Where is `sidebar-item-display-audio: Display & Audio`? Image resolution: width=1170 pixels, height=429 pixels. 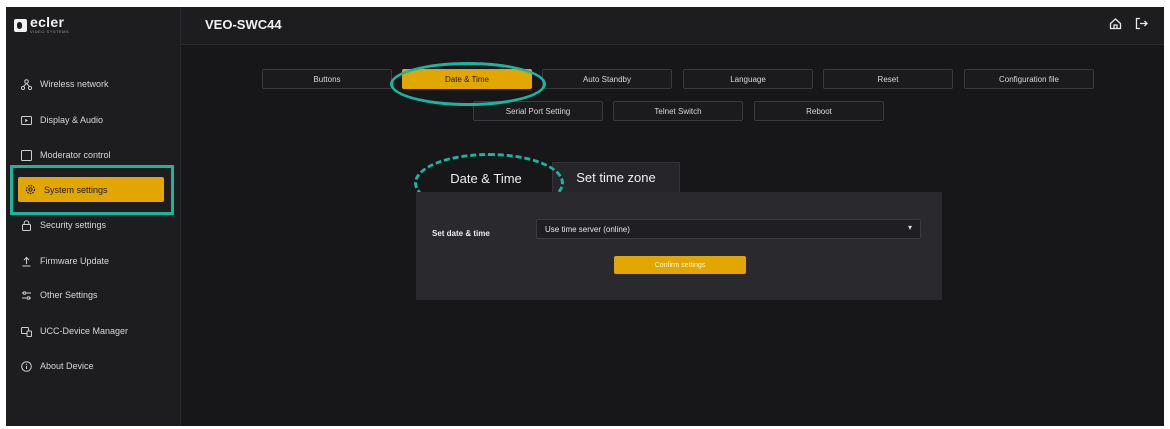
sidebar-item-display-audio: Display & Audio is located at coordinates (89, 120).